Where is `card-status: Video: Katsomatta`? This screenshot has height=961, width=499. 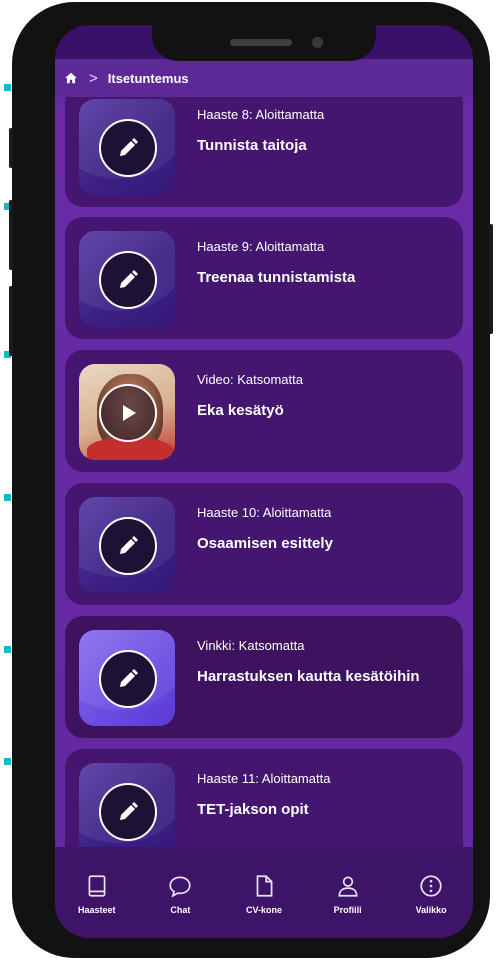 card-status: Video: Katsomatta is located at coordinates (250, 379).